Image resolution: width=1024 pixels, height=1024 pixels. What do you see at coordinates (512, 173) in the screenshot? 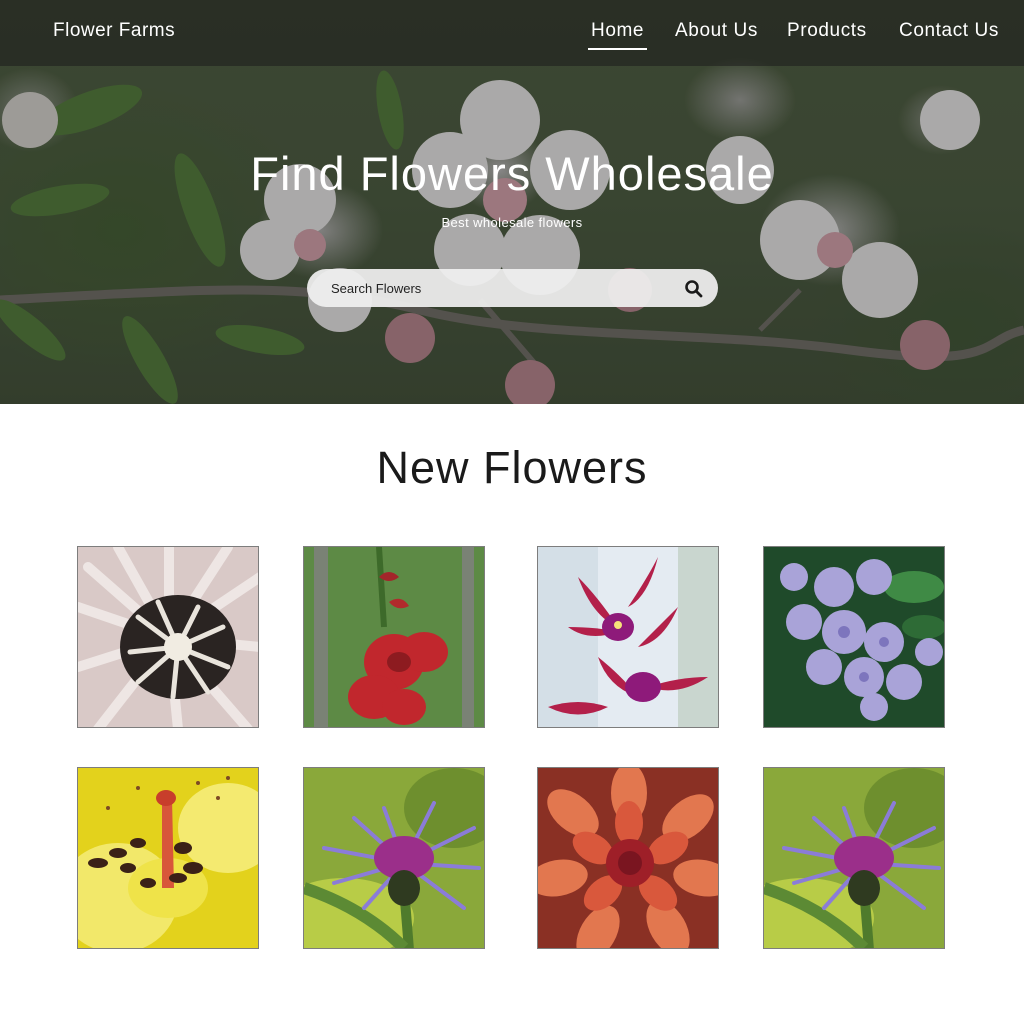
I see `hero-title: Find Flowers Wholesale` at bounding box center [512, 173].